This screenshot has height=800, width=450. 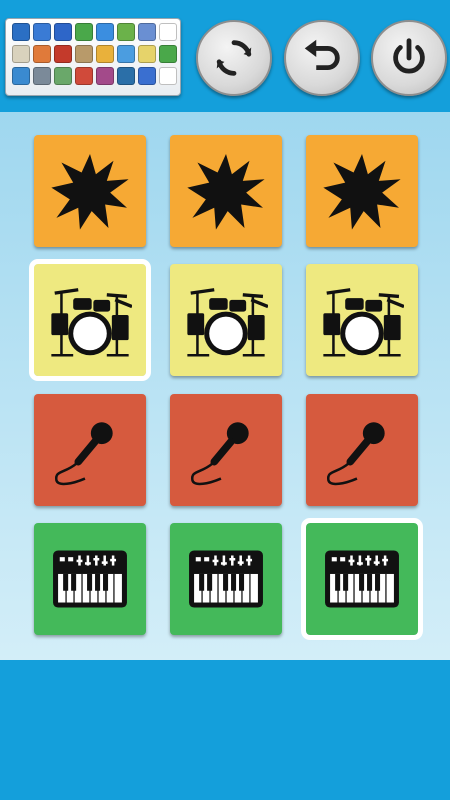 I want to click on placeholder-app-icon, so click(x=168, y=32).